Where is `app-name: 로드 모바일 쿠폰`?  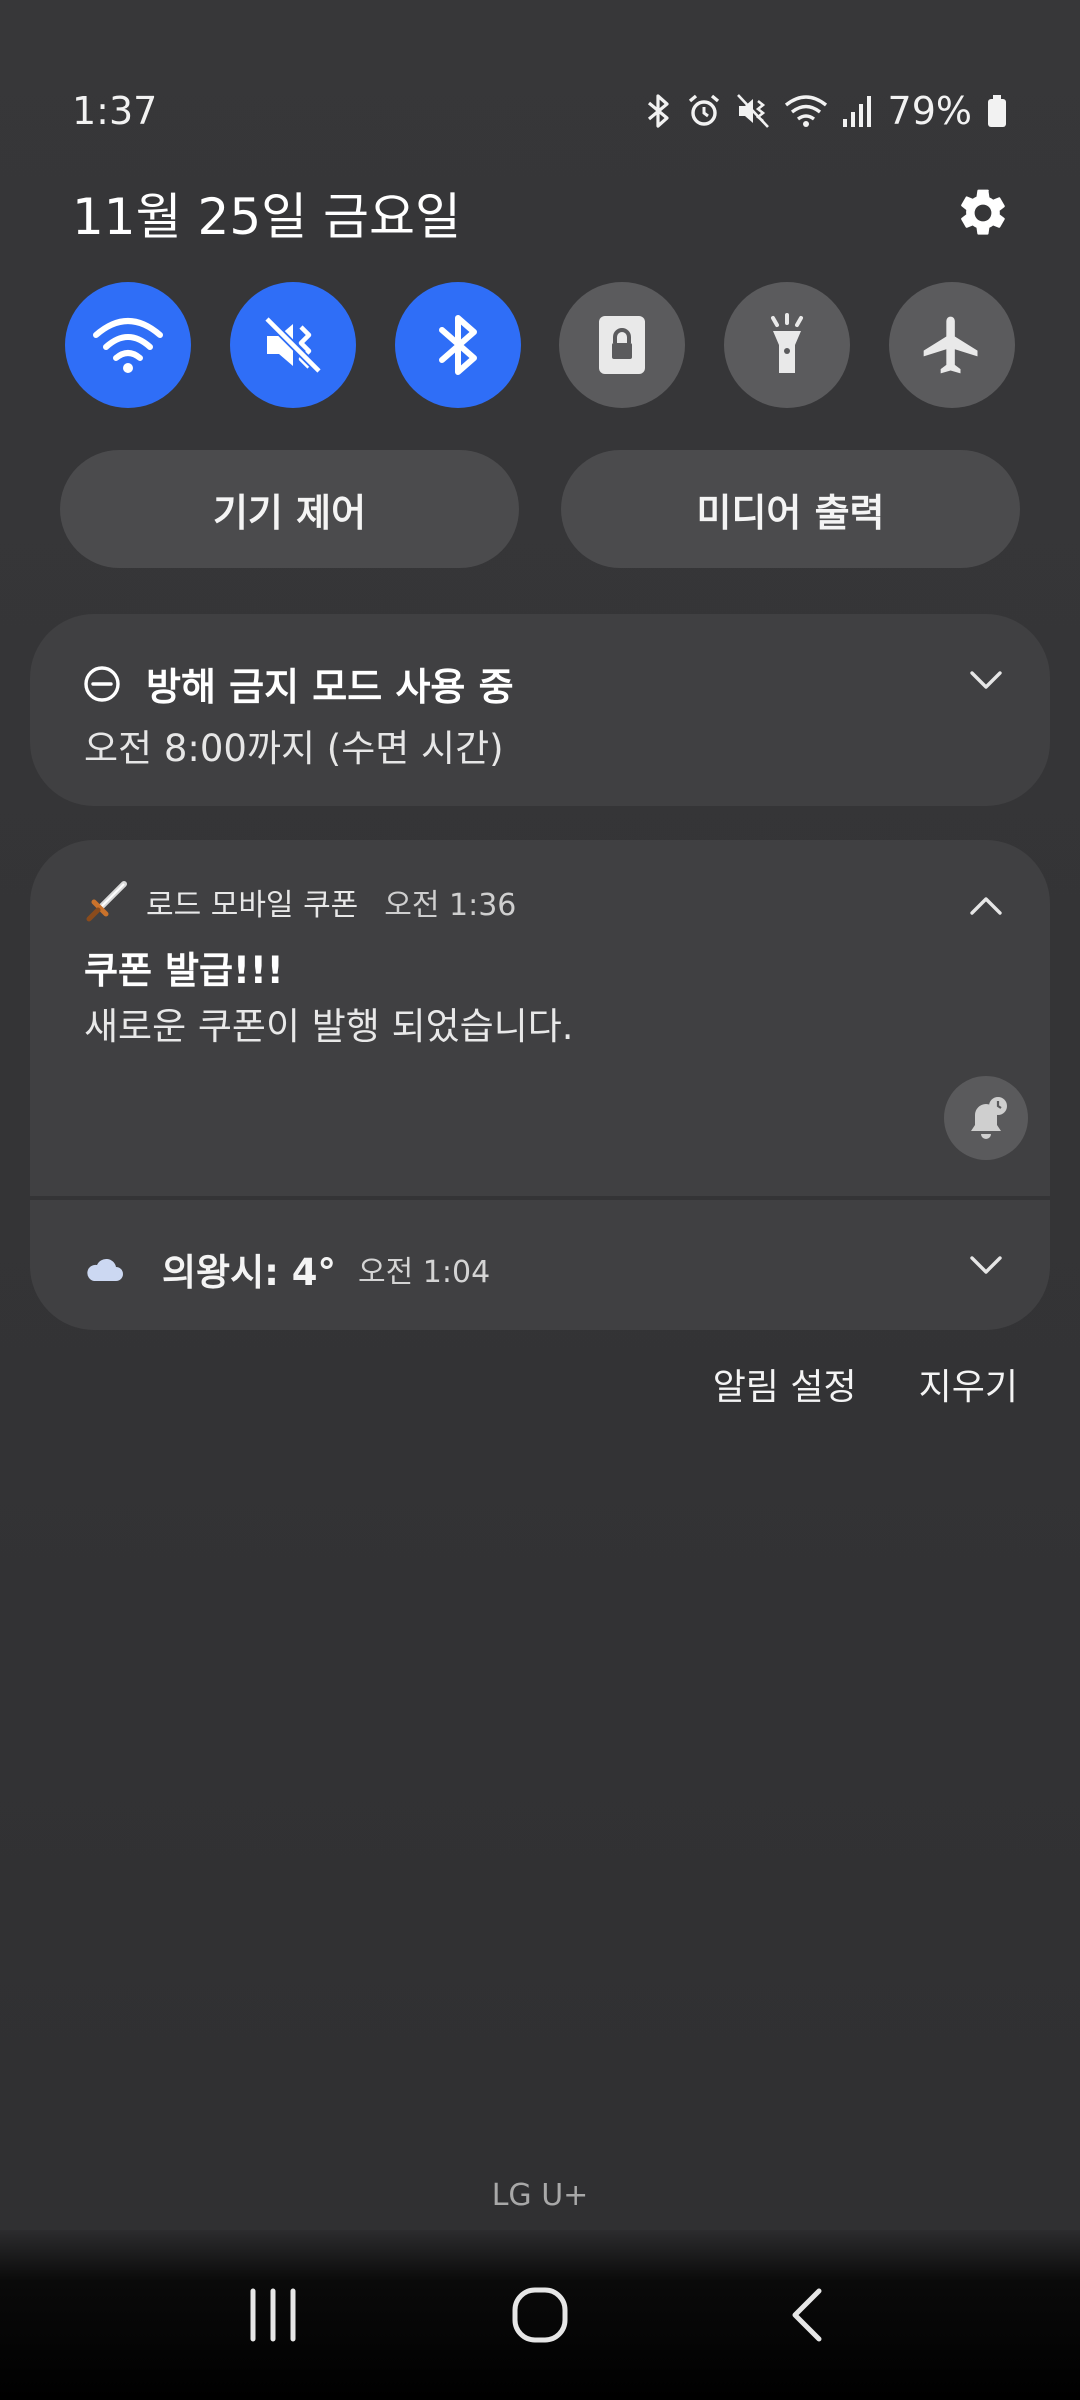 app-name: 로드 모바일 쿠폰 is located at coordinates (252, 905).